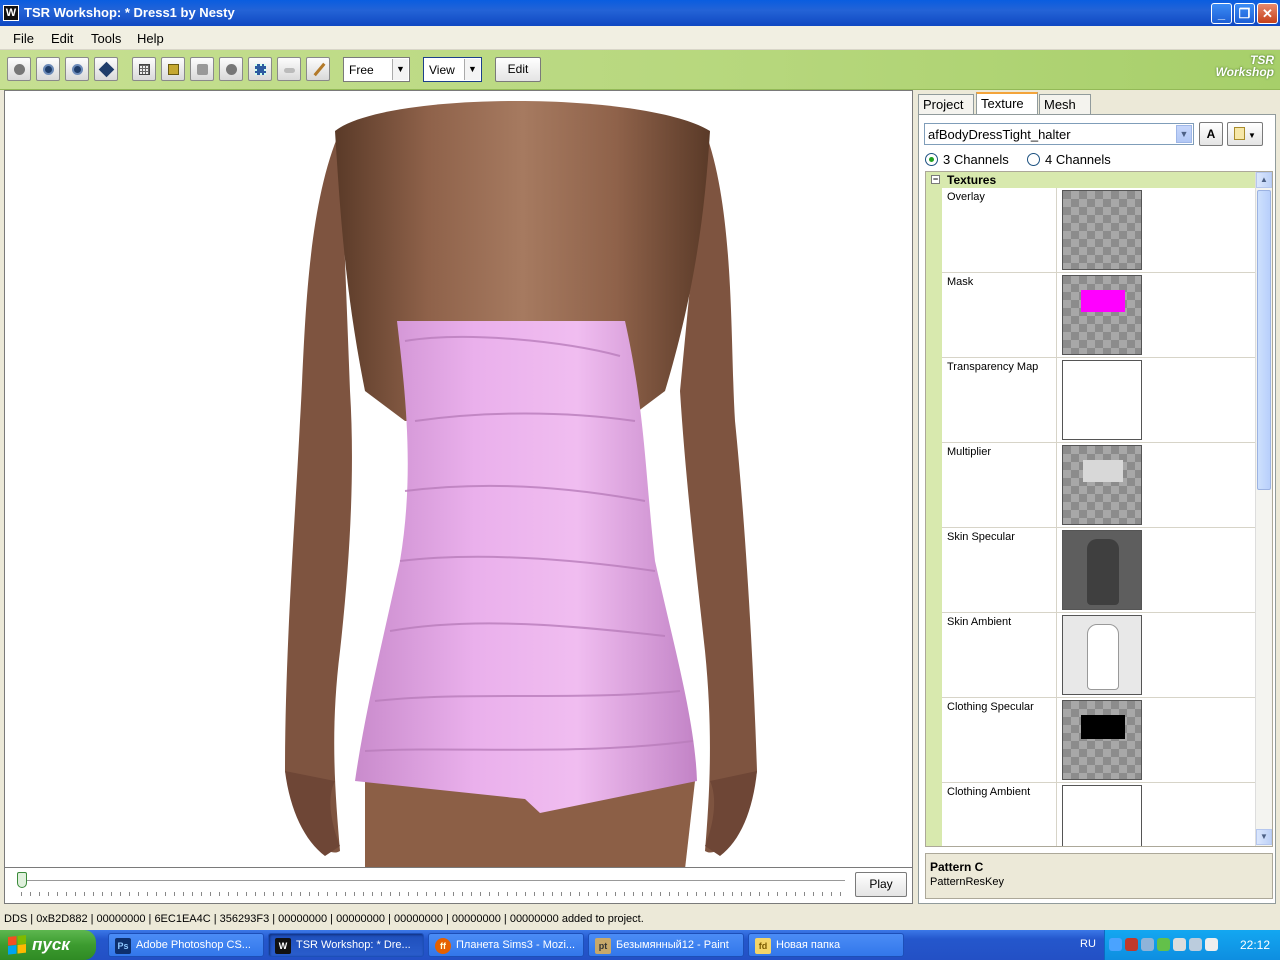 This screenshot has height=960, width=1280. I want to click on overlay-preview, so click(1102, 230).